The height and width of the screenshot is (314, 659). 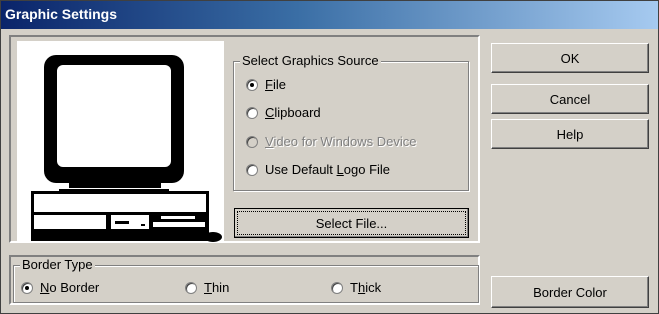 What do you see at coordinates (570, 292) in the screenshot?
I see `border-color-button: Border Color` at bounding box center [570, 292].